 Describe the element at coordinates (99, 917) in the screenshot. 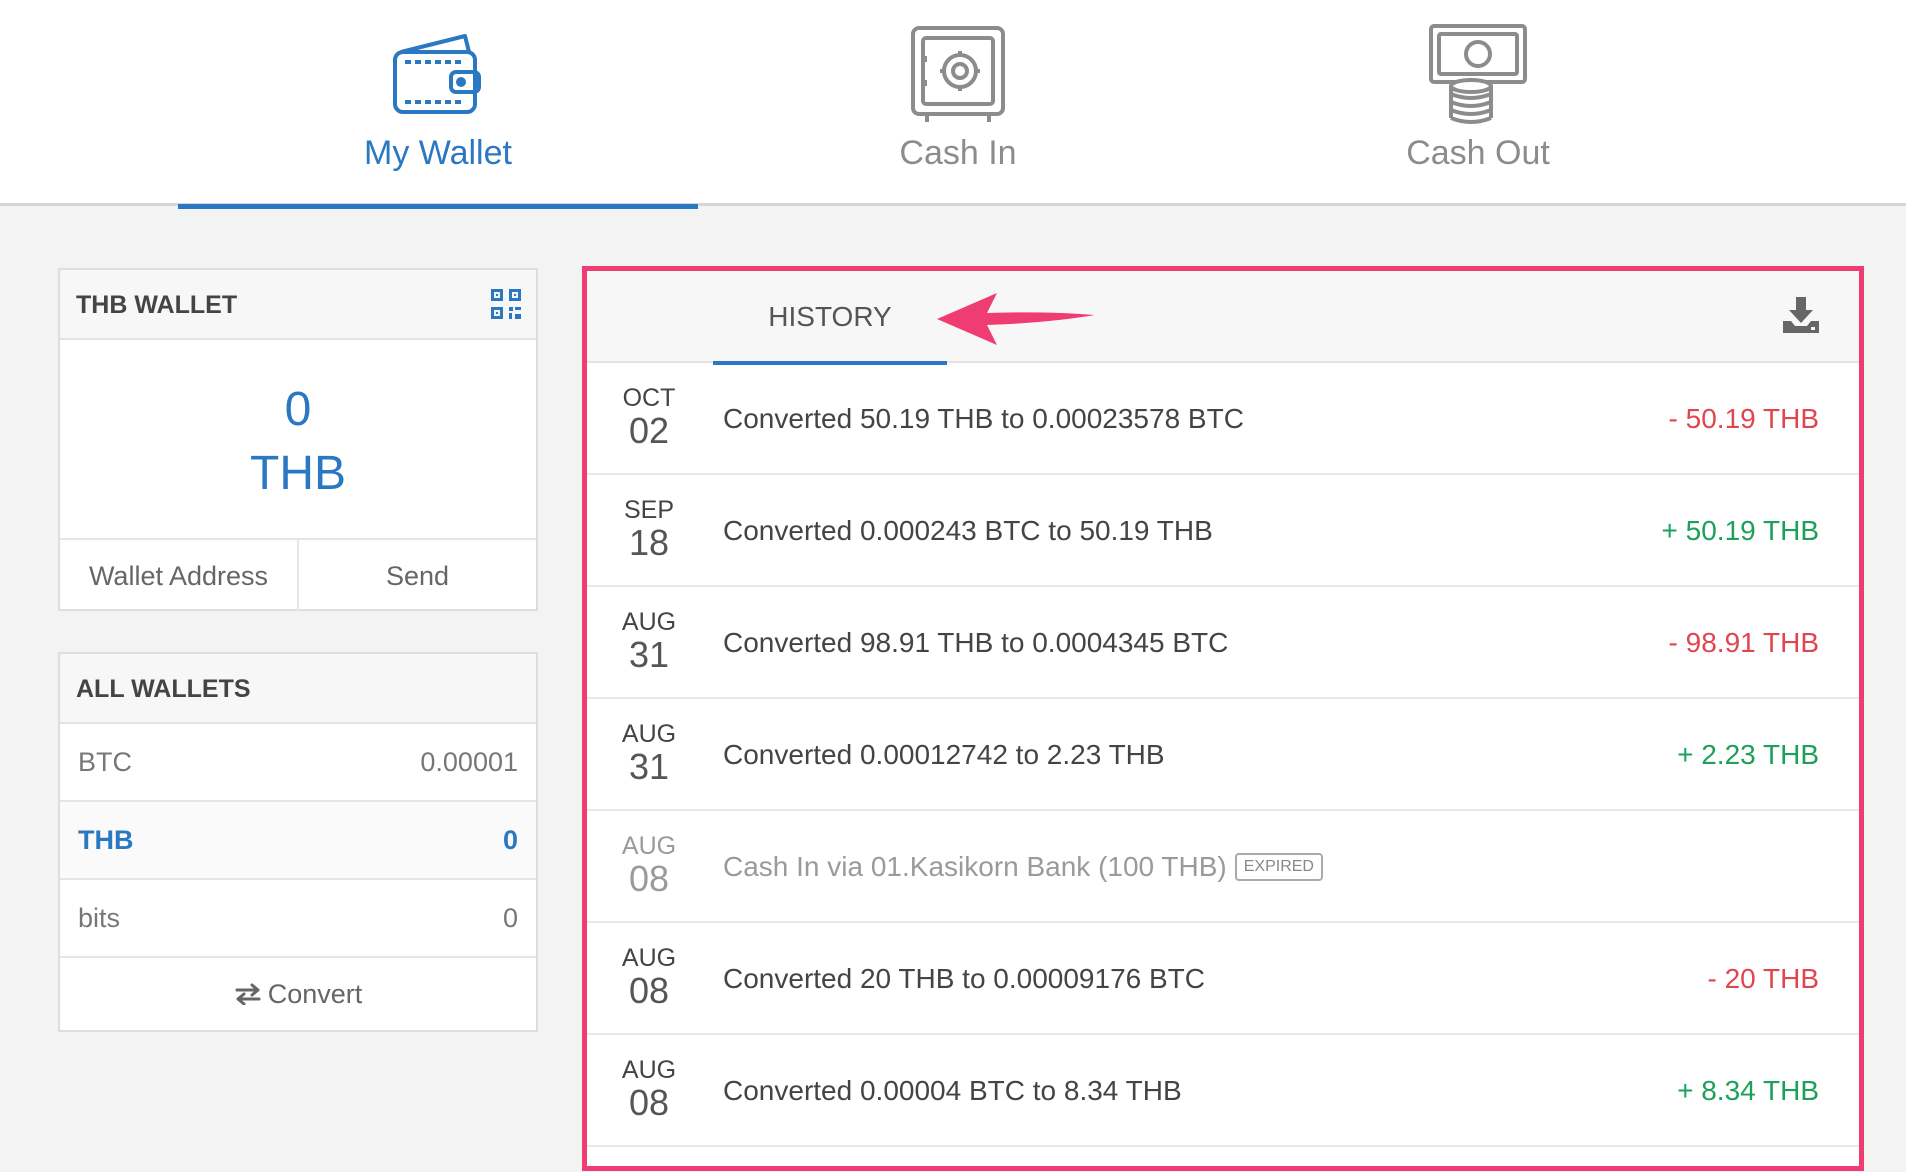

I see `wallet-currency: bits` at that location.